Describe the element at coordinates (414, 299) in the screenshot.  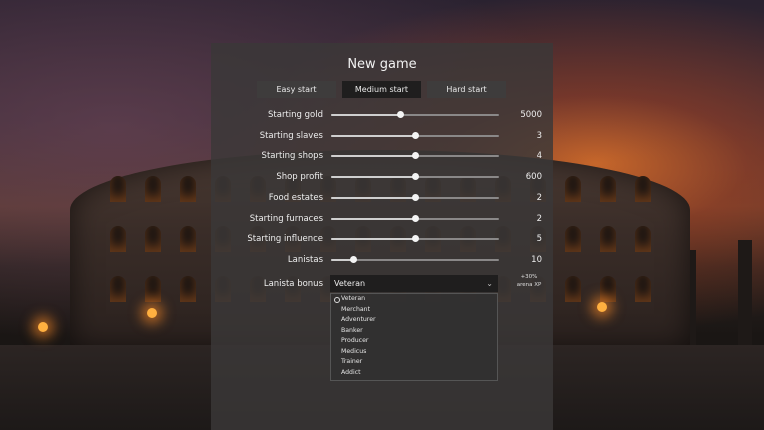
I see `option-veteran: Veteran` at that location.